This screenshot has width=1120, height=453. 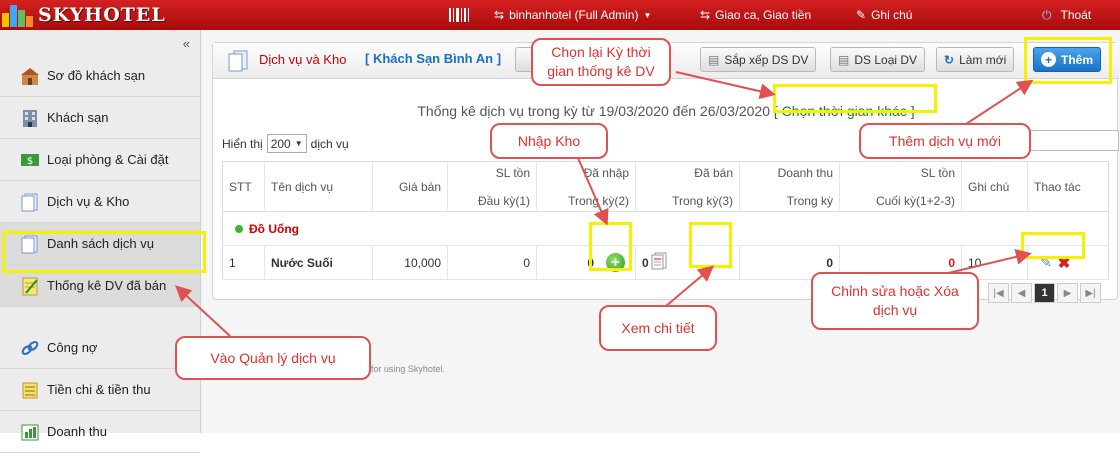 What do you see at coordinates (549, 141) in the screenshot?
I see `callout-import-stock: Nhập Kho` at bounding box center [549, 141].